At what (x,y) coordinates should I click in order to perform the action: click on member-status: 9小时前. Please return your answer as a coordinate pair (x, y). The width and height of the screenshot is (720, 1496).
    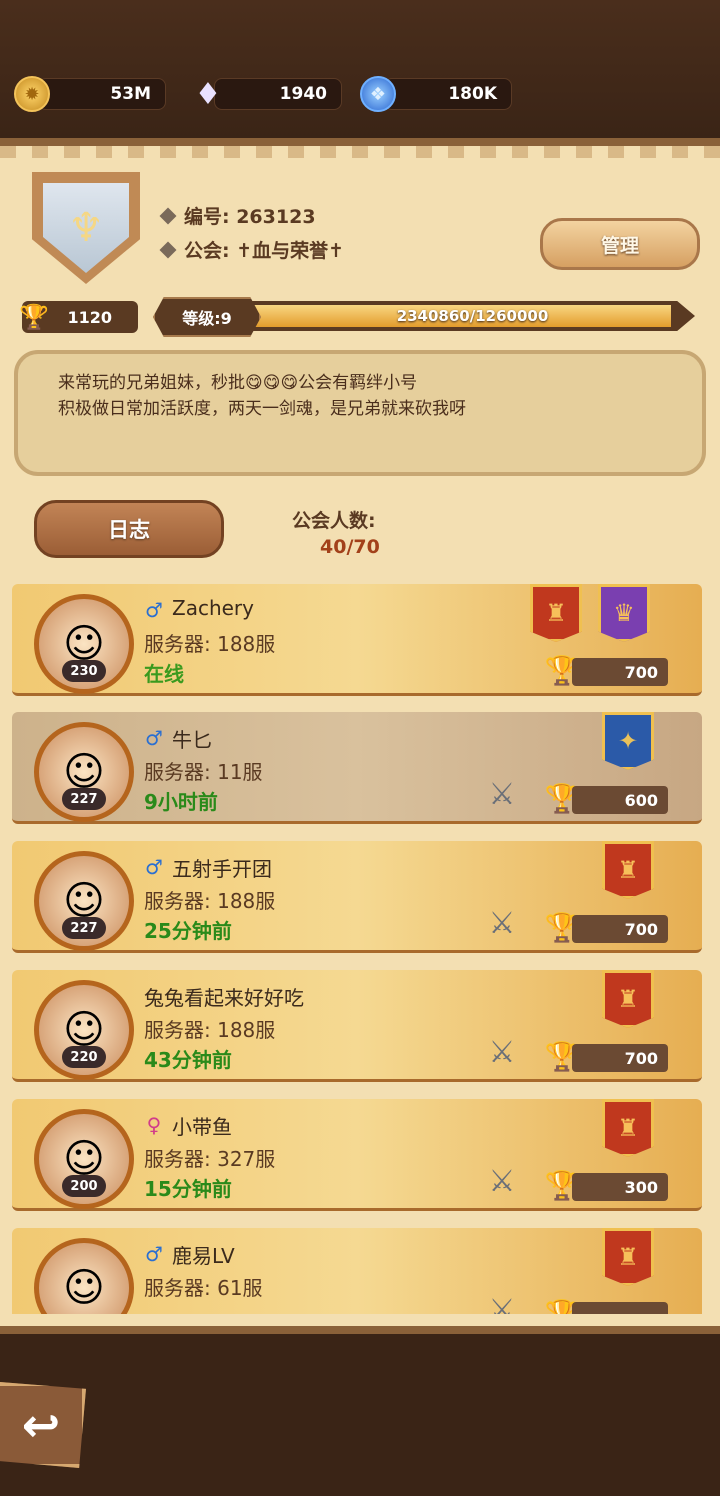
    Looking at the image, I should click on (181, 802).